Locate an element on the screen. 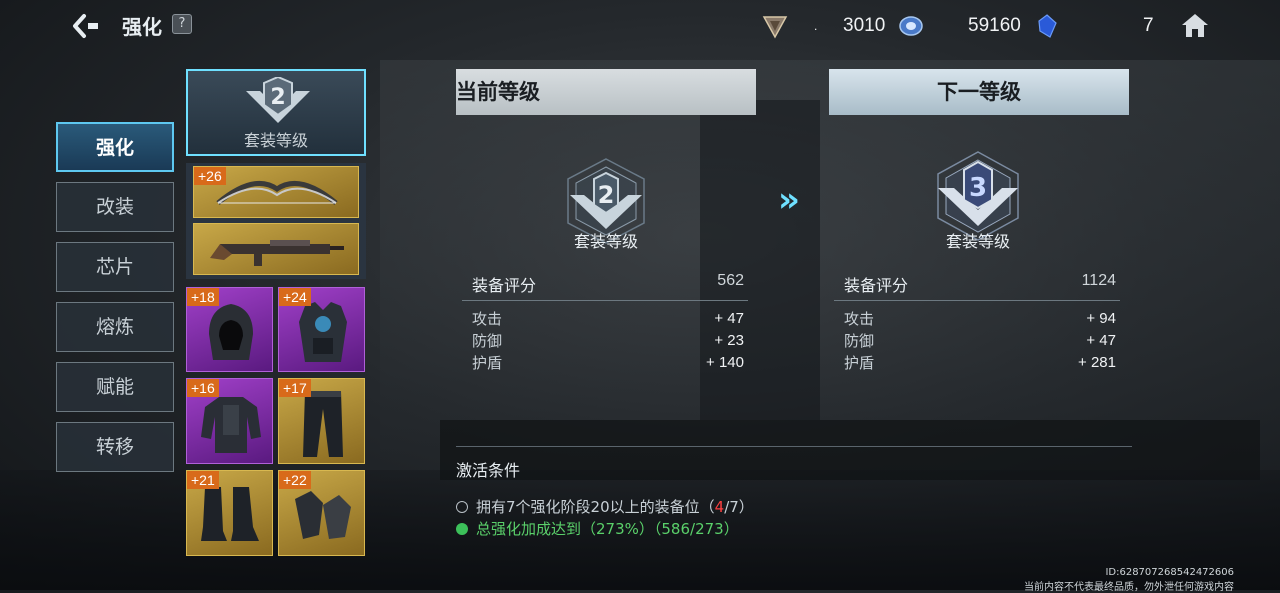 The width and height of the screenshot is (1280, 593). currency-1: 3010 is located at coordinates (864, 26).